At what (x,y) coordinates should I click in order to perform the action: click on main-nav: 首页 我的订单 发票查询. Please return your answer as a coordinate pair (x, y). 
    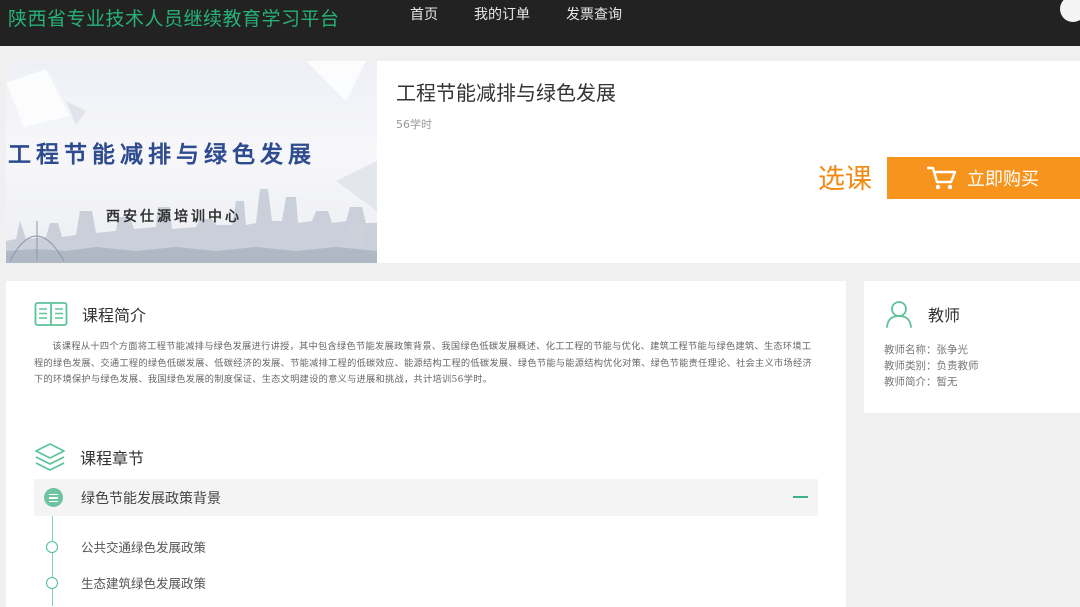
    Looking at the image, I should click on (529, 15).